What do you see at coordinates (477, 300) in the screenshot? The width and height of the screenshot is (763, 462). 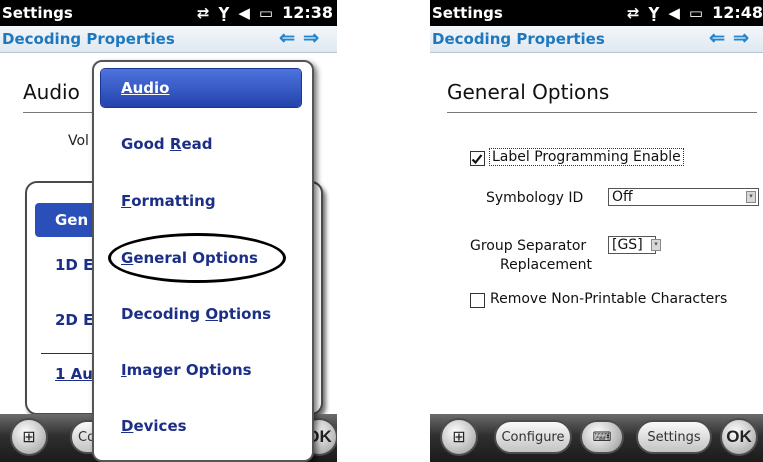 I see `remove-non-printable-checkbox` at bounding box center [477, 300].